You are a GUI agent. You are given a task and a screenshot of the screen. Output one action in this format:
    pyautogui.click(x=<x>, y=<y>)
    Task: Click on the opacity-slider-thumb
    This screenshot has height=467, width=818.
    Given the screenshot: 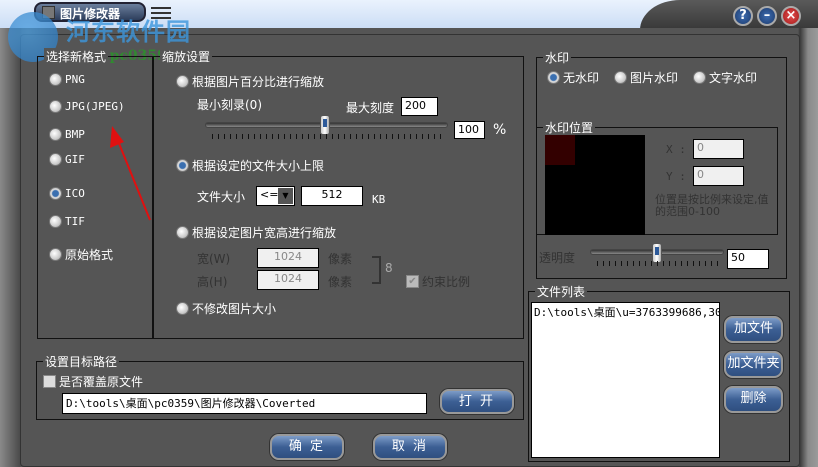 What is the action you would take?
    pyautogui.click(x=657, y=253)
    